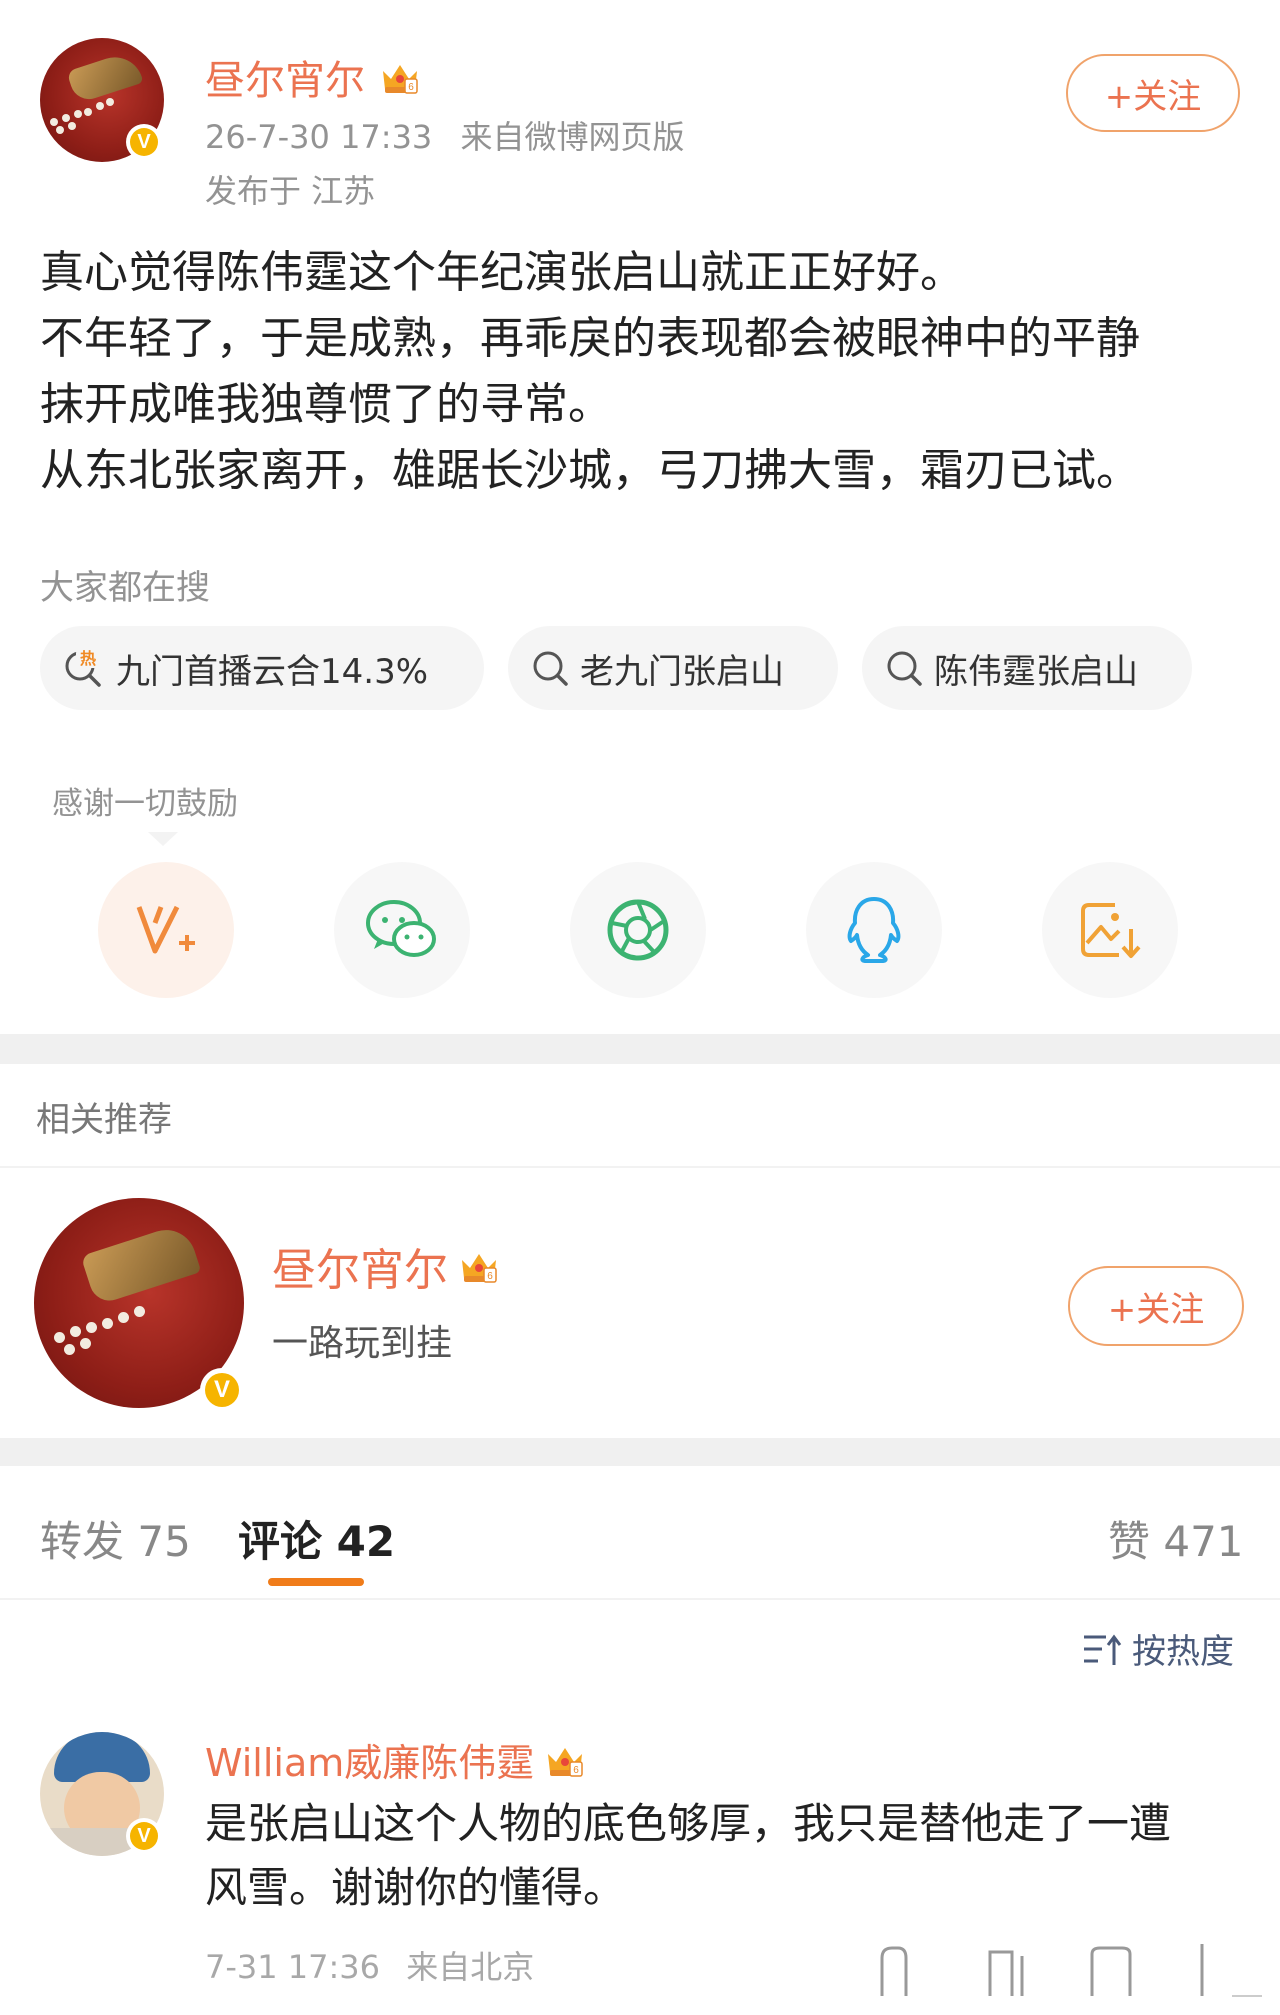  What do you see at coordinates (360, 1266) in the screenshot?
I see `related-name: 昼尔宵尔` at bounding box center [360, 1266].